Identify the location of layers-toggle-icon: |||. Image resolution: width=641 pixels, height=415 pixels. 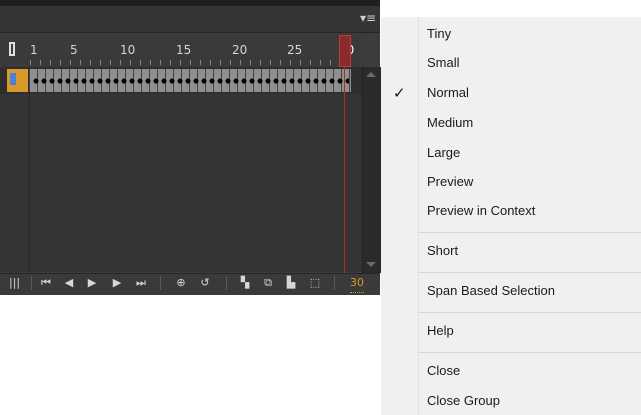
(14, 283).